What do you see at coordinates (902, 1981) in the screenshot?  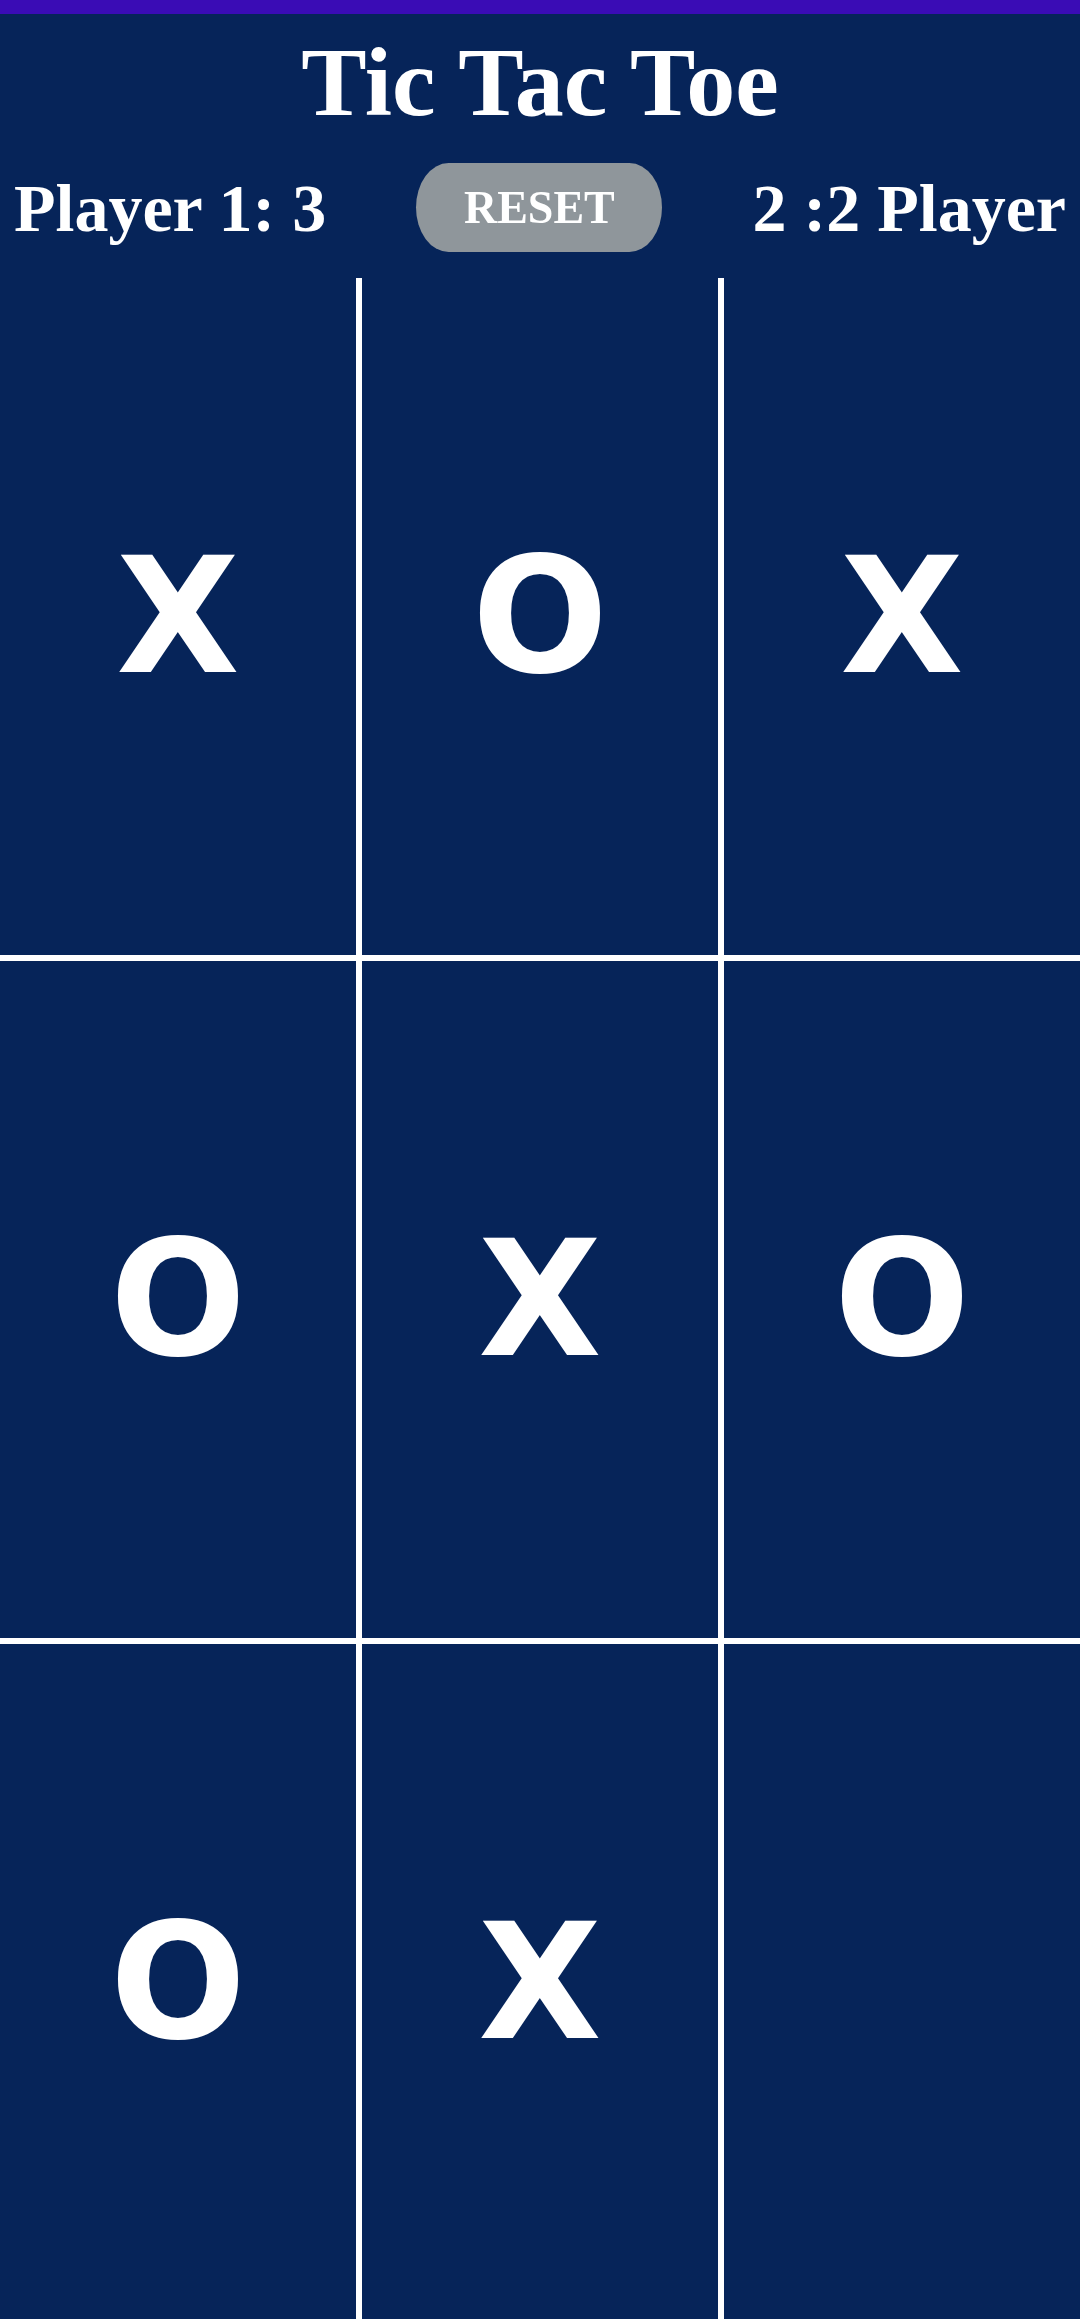 I see `board-cell` at bounding box center [902, 1981].